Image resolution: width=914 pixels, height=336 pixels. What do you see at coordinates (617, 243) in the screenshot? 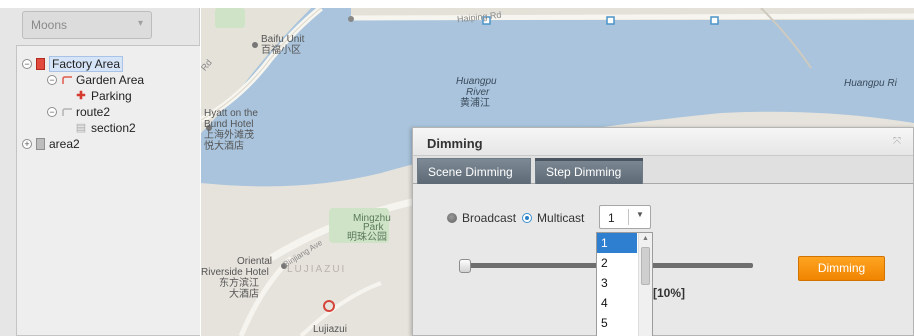
I see `dropdown-option: 1` at bounding box center [617, 243].